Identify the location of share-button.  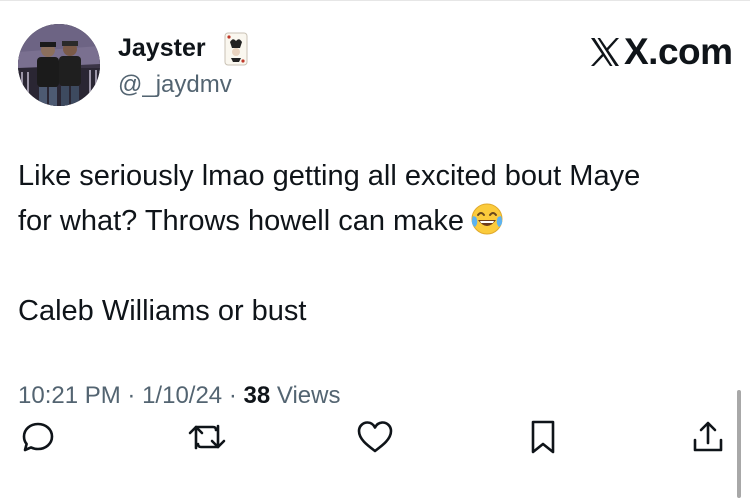
(708, 437).